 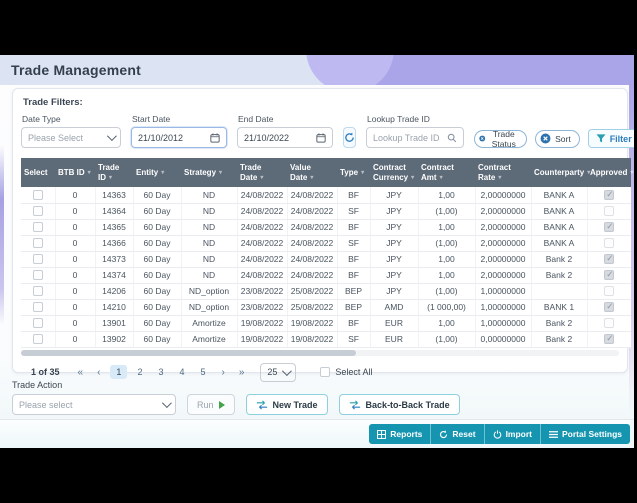 I want to click on end-date-input: 21/10/2022, so click(x=285, y=137).